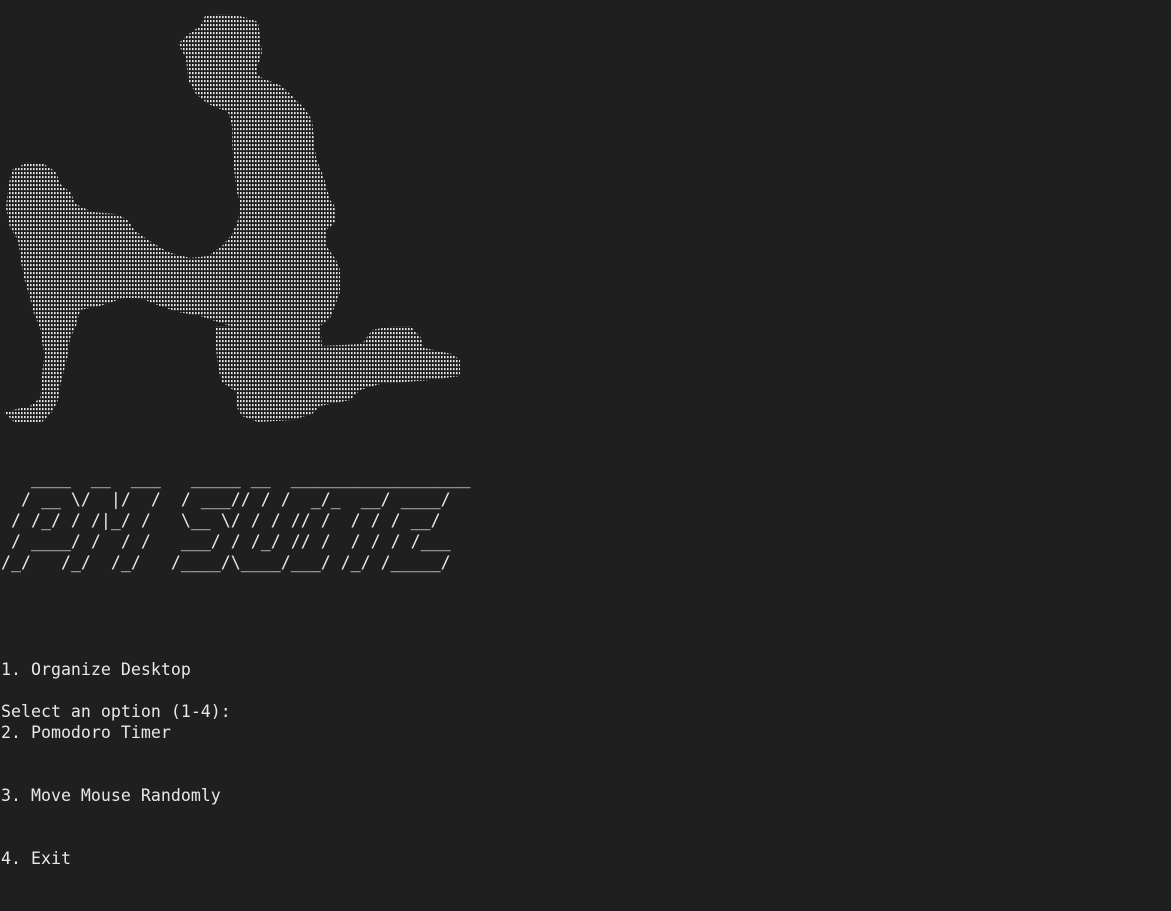 This screenshot has width=1171, height=911. What do you see at coordinates (236, 478) in the screenshot?
I see `logo-line: ____ __ ___ _____ __ __________________` at bounding box center [236, 478].